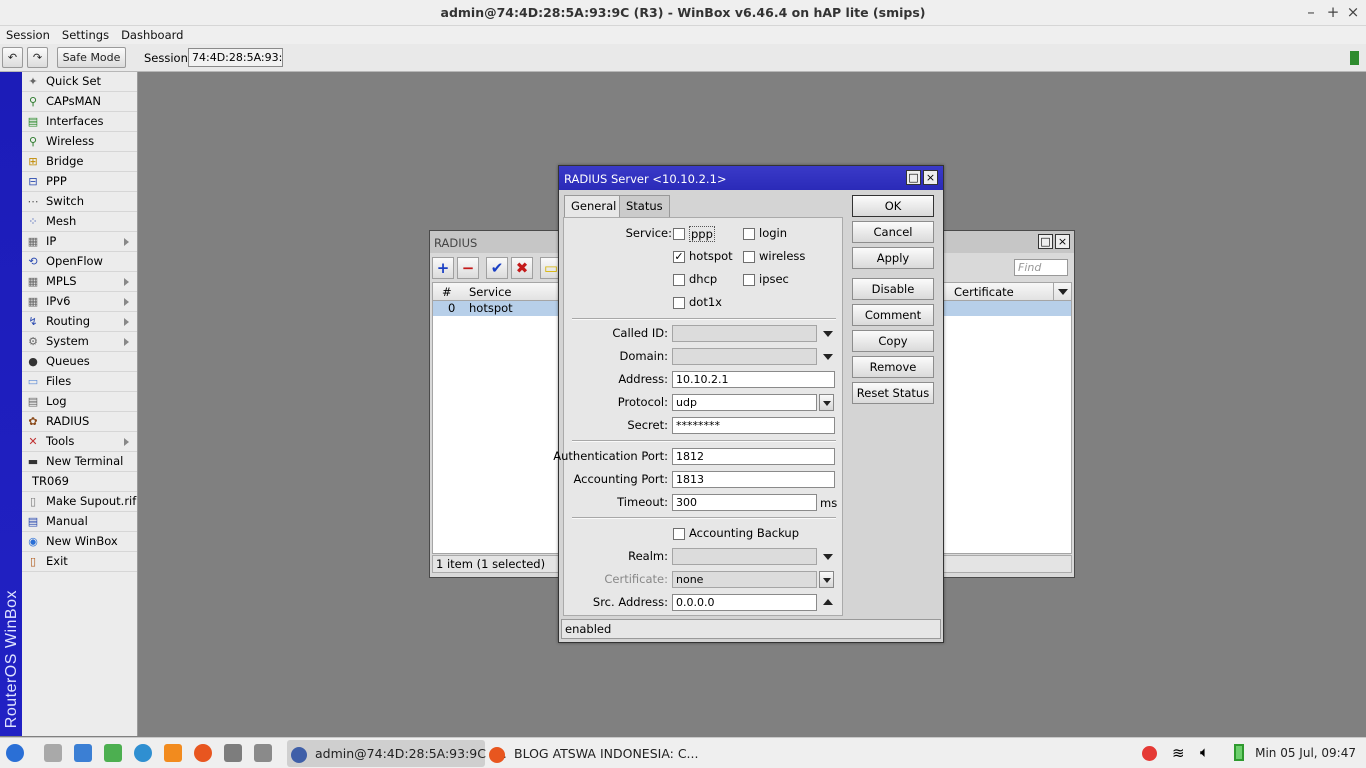 This screenshot has height=768, width=1366. I want to click on column-header-certificate: Certificate, so click(984, 292).